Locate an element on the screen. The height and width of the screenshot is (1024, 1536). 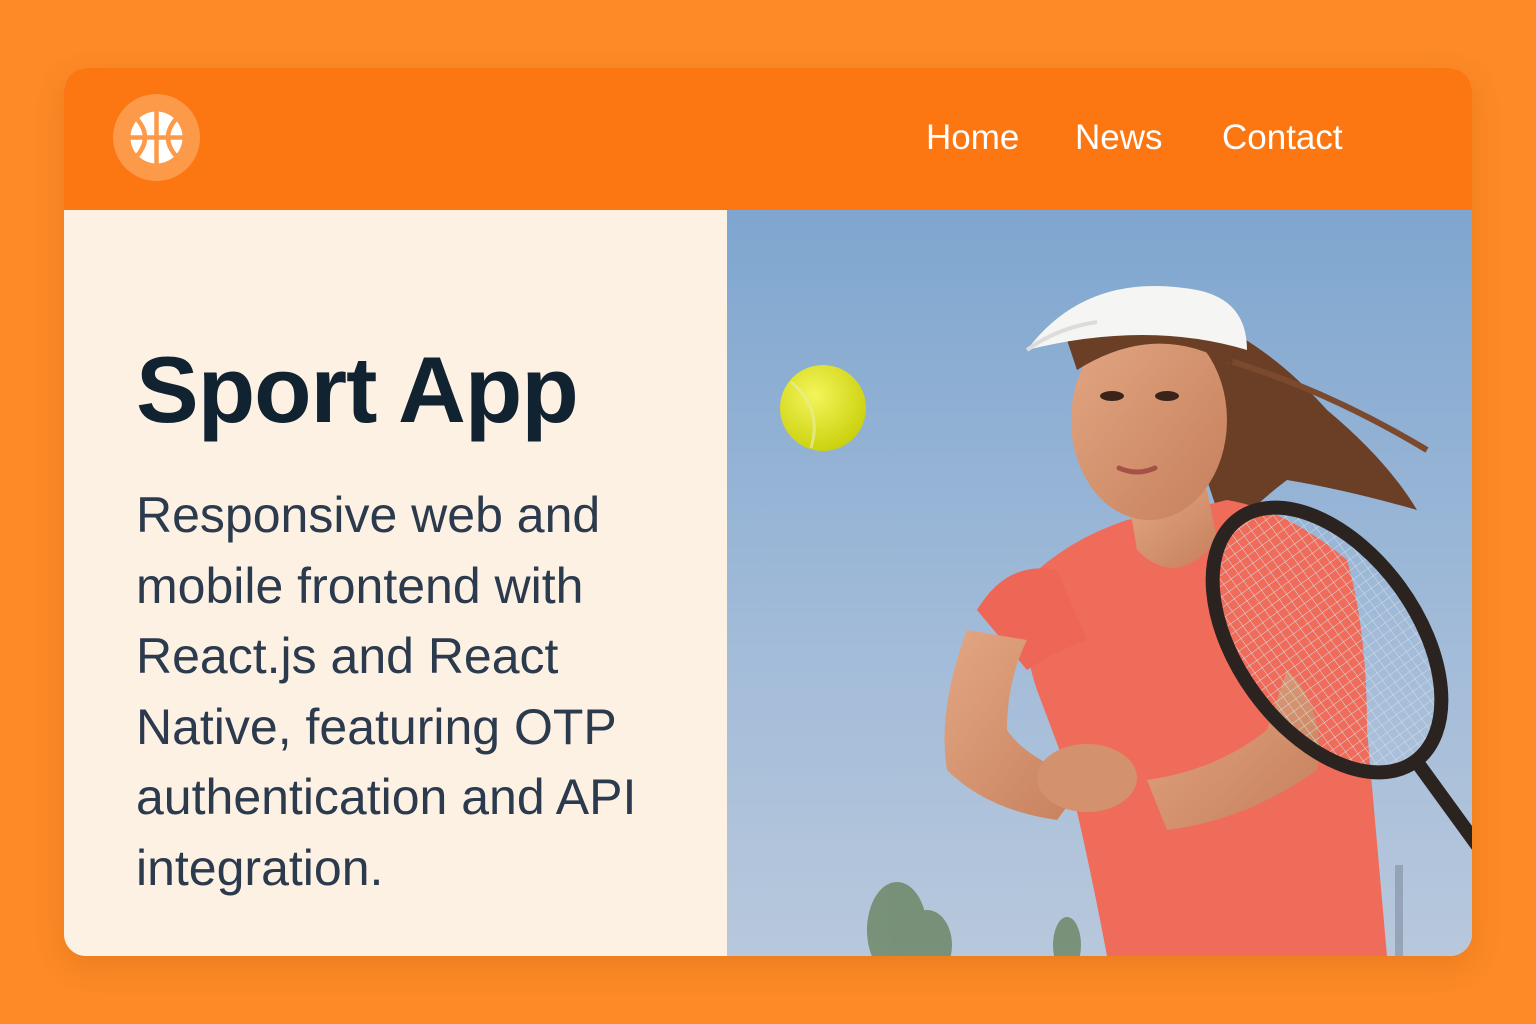
nav-link-contact: Contact is located at coordinates (1282, 138).